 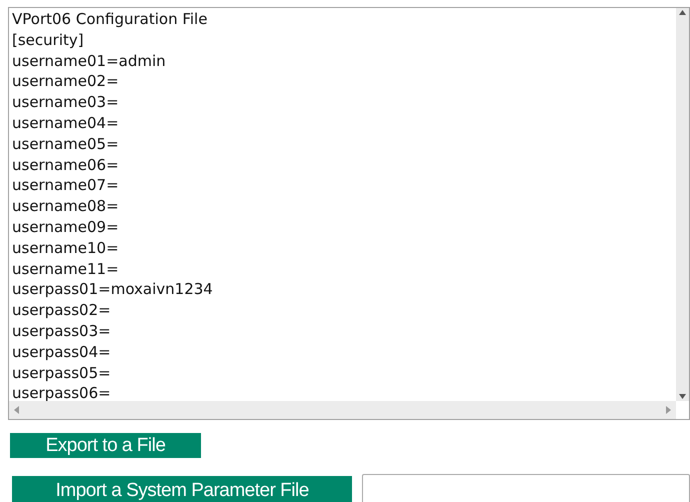 What do you see at coordinates (62, 310) in the screenshot?
I see `config-line: userpass02=` at bounding box center [62, 310].